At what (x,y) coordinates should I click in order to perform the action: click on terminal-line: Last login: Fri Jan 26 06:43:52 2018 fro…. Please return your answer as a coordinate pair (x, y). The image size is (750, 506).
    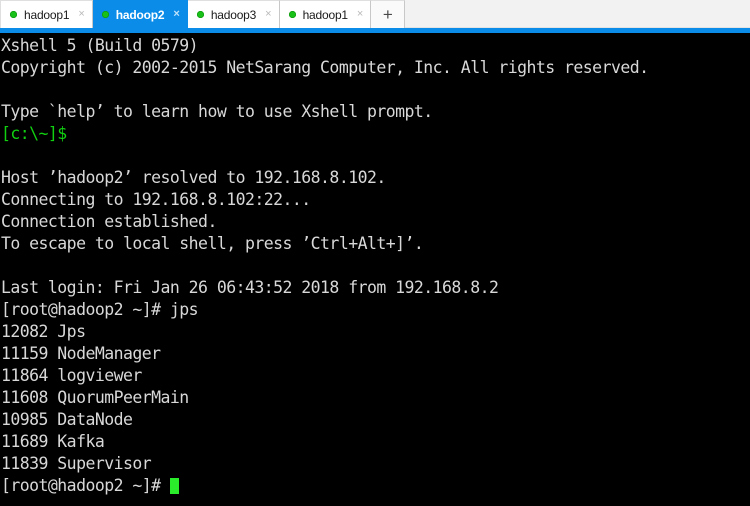
    Looking at the image, I should click on (375, 288).